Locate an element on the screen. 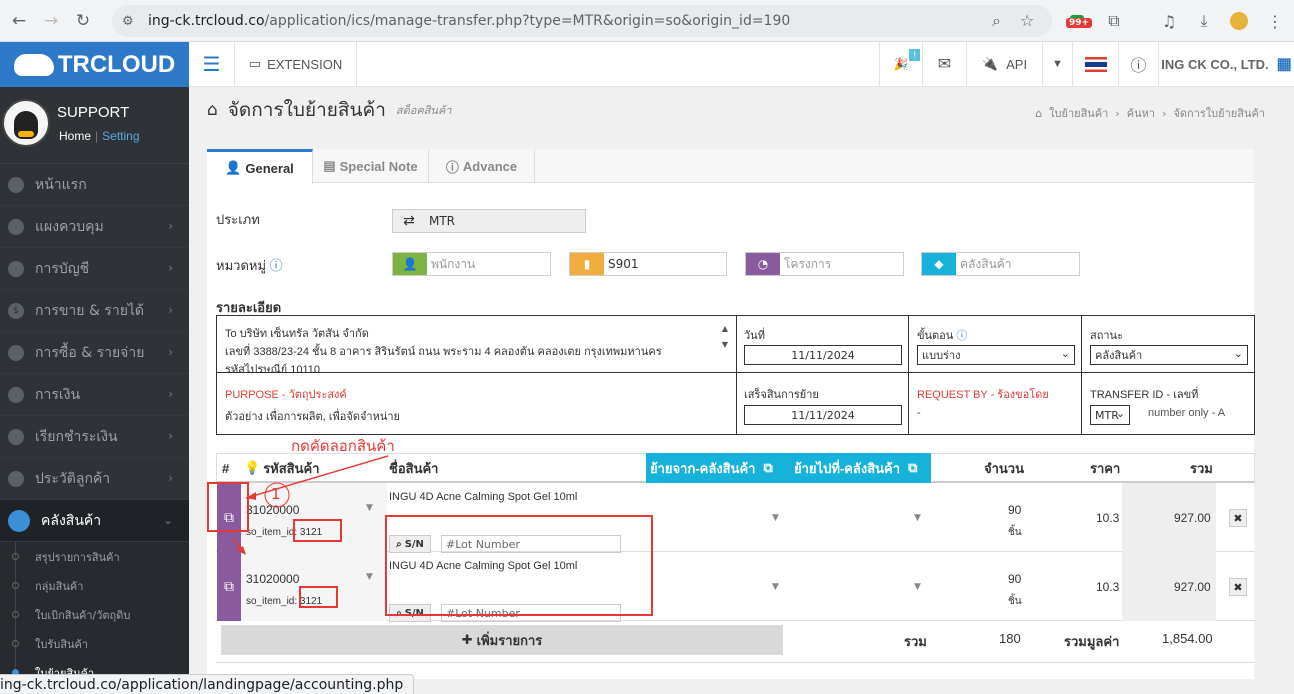 The width and height of the screenshot is (1294, 694). puzzle-icon: ⧉ is located at coordinates (1114, 21).